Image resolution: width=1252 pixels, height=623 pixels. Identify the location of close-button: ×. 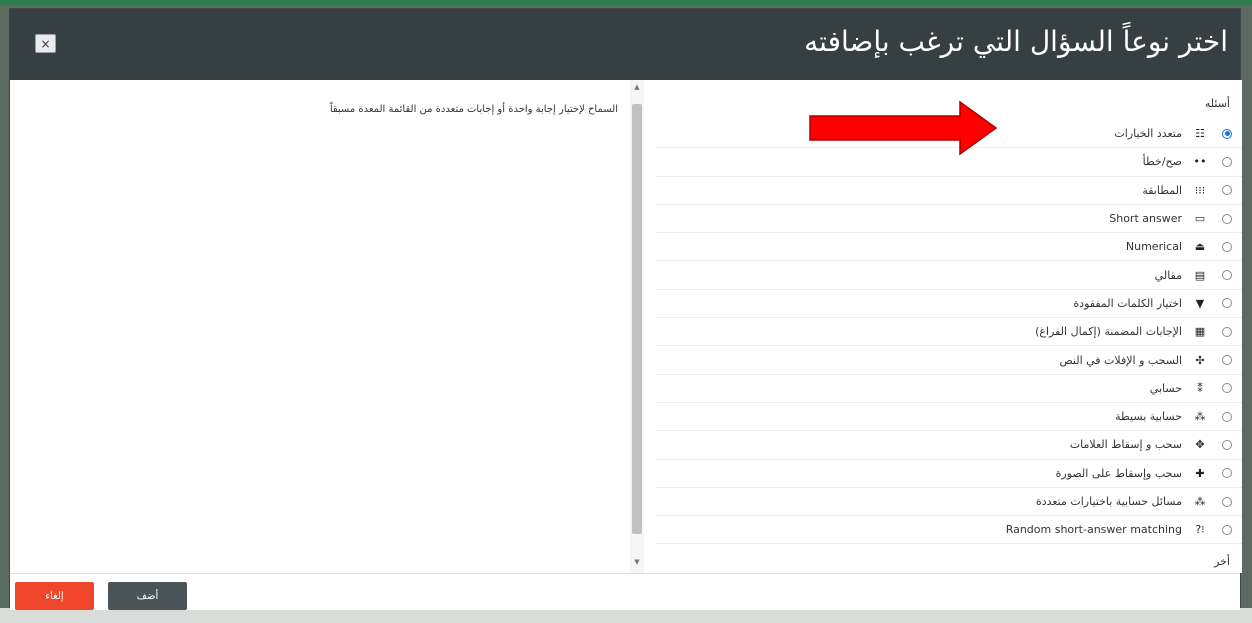
(45, 43).